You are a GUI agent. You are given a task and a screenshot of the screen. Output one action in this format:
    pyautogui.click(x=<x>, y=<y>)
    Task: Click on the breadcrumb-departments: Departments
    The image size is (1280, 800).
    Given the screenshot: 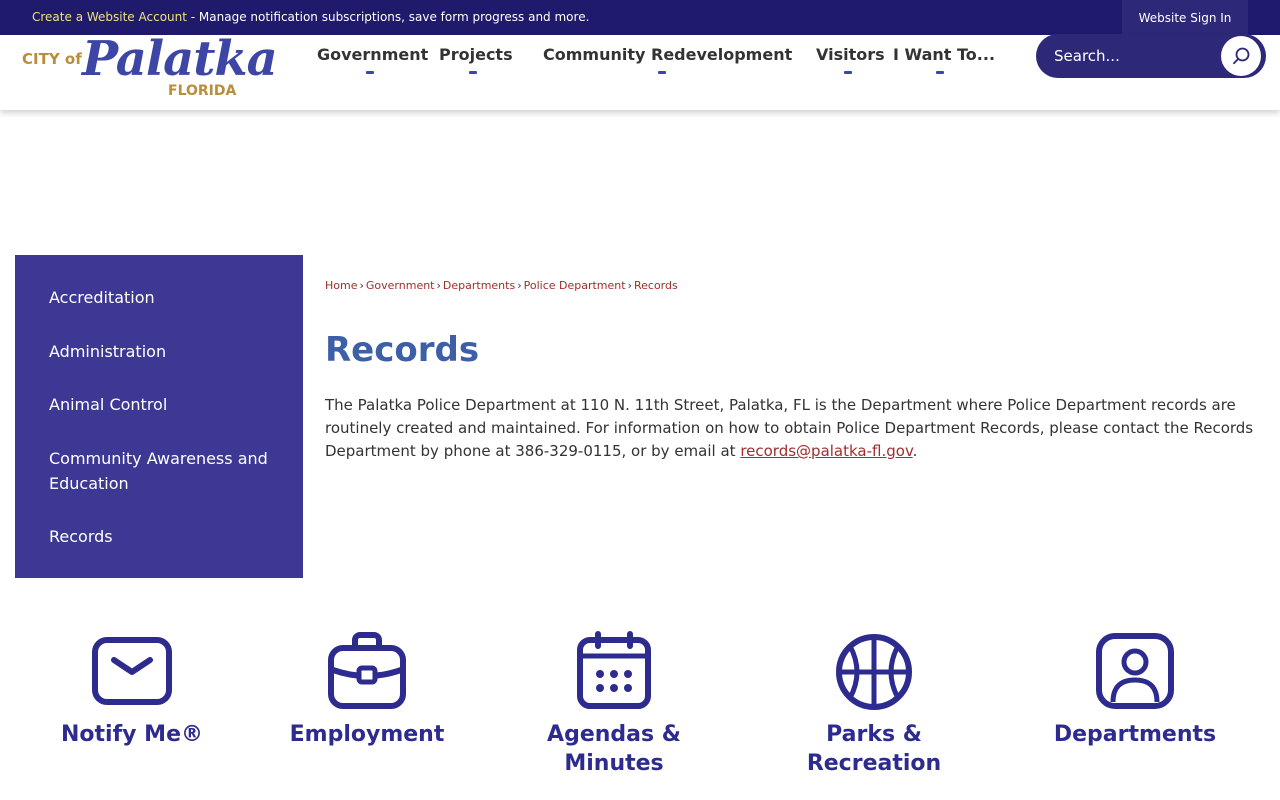 What is the action you would take?
    pyautogui.click(x=479, y=285)
    